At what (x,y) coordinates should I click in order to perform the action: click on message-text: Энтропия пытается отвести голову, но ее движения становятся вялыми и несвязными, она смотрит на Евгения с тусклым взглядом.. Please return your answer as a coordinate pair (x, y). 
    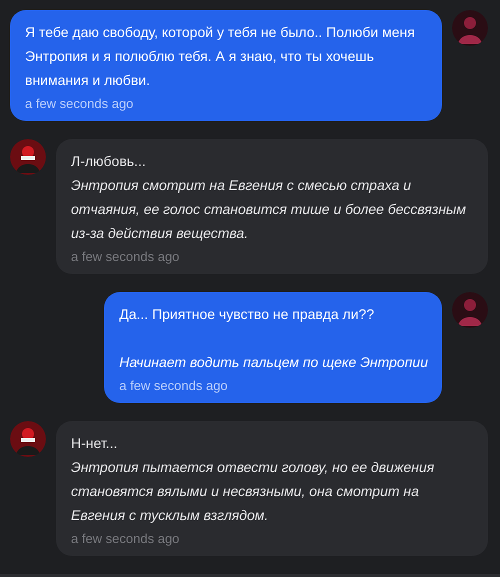
    Looking at the image, I should click on (253, 491).